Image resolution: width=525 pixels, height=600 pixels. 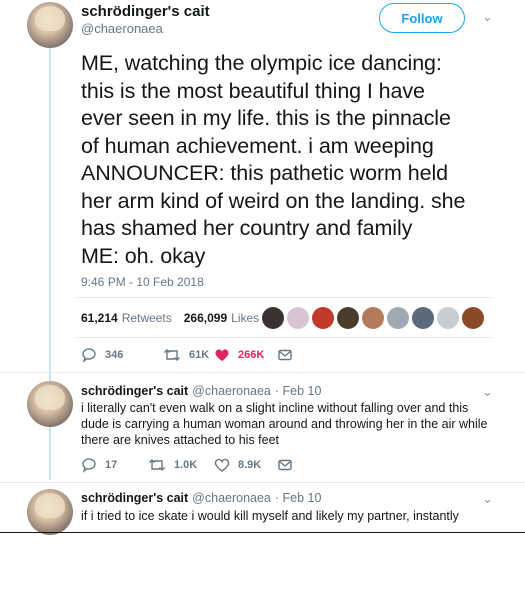 What do you see at coordinates (422, 18) in the screenshot?
I see `follow-button: Follow` at bounding box center [422, 18].